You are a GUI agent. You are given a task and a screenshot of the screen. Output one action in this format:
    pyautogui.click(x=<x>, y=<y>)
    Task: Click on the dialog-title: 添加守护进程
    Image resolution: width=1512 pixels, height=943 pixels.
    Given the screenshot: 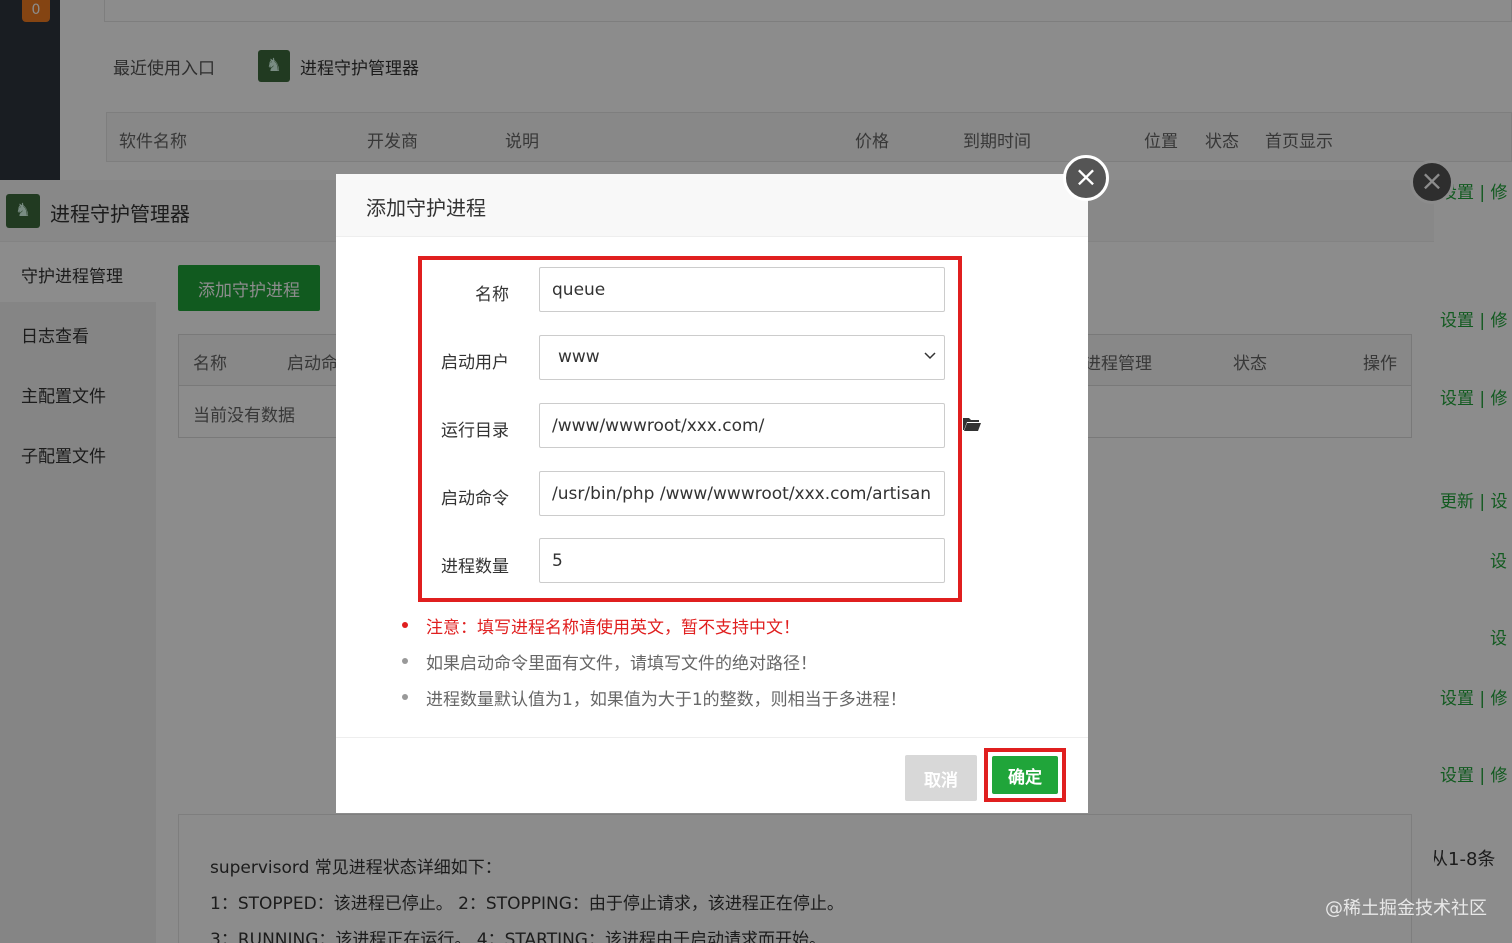 What is the action you would take?
    pyautogui.click(x=426, y=208)
    